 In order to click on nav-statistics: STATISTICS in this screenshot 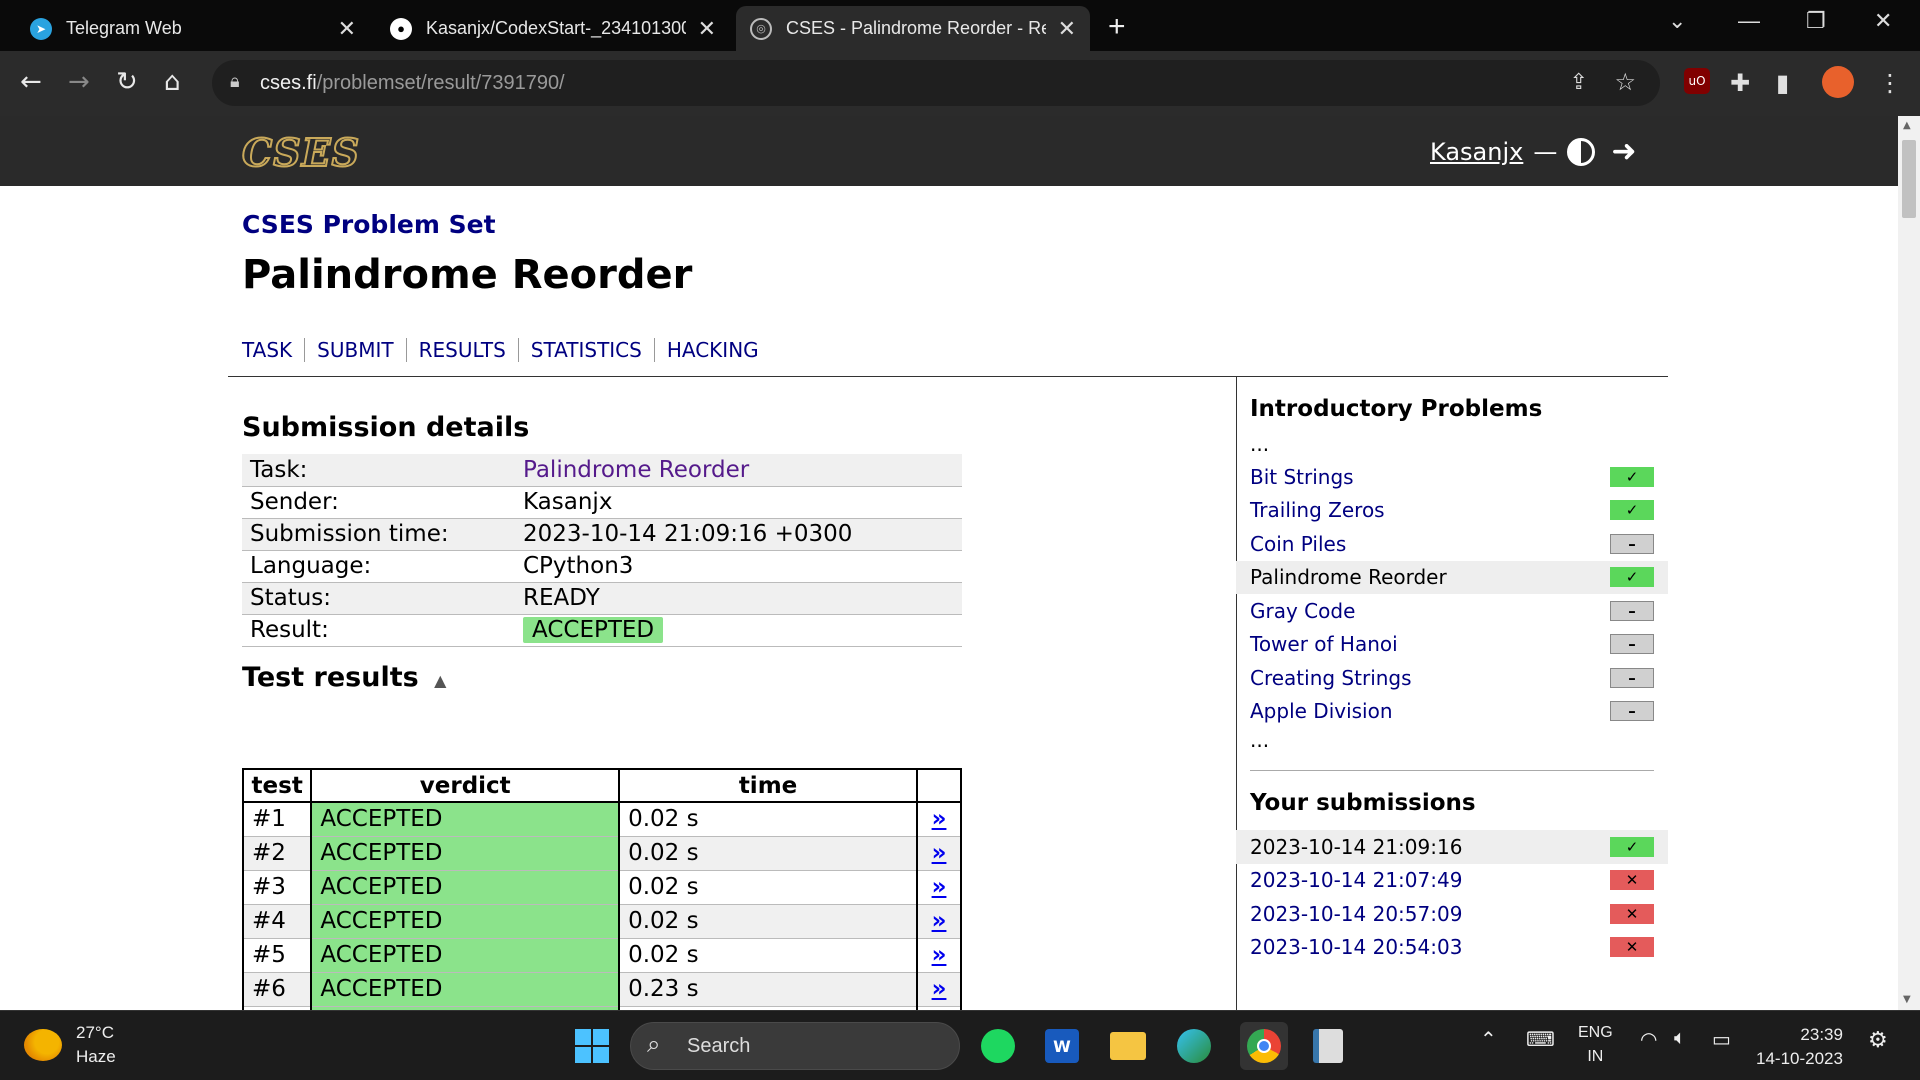, I will do `click(585, 350)`.